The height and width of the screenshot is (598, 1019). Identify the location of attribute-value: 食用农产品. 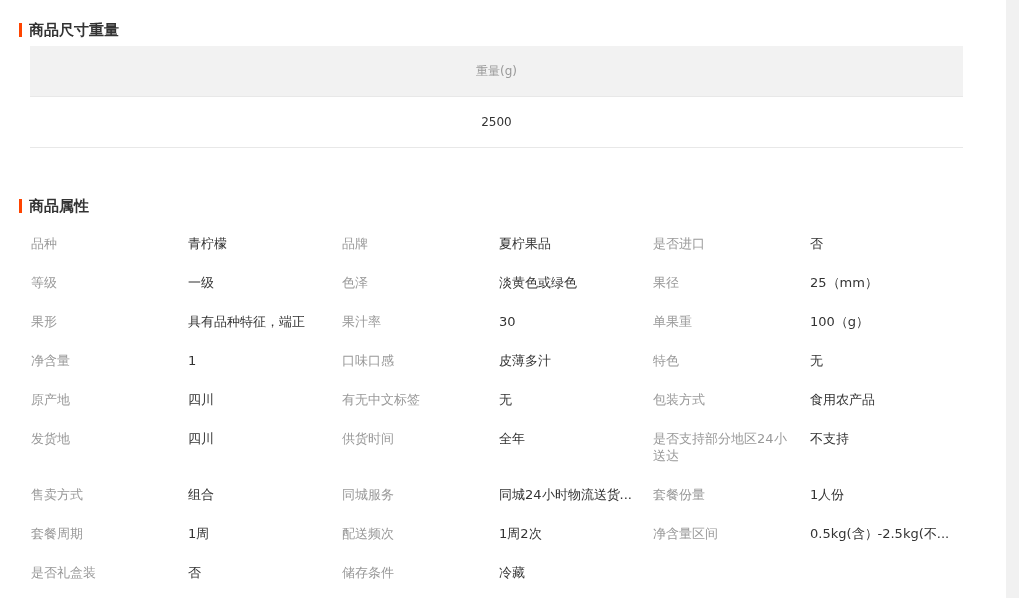
(843, 400).